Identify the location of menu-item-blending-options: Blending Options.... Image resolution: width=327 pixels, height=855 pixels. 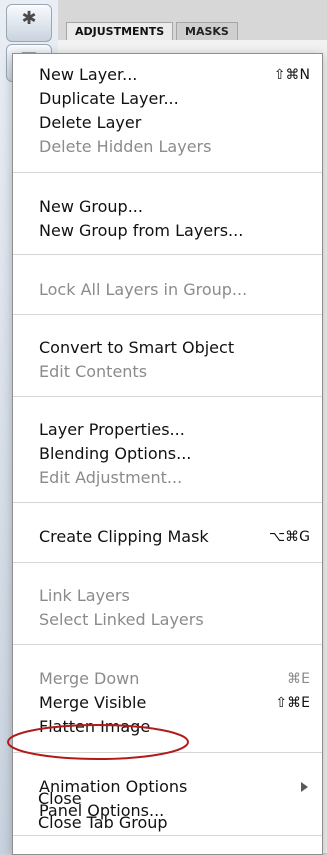
(167, 454).